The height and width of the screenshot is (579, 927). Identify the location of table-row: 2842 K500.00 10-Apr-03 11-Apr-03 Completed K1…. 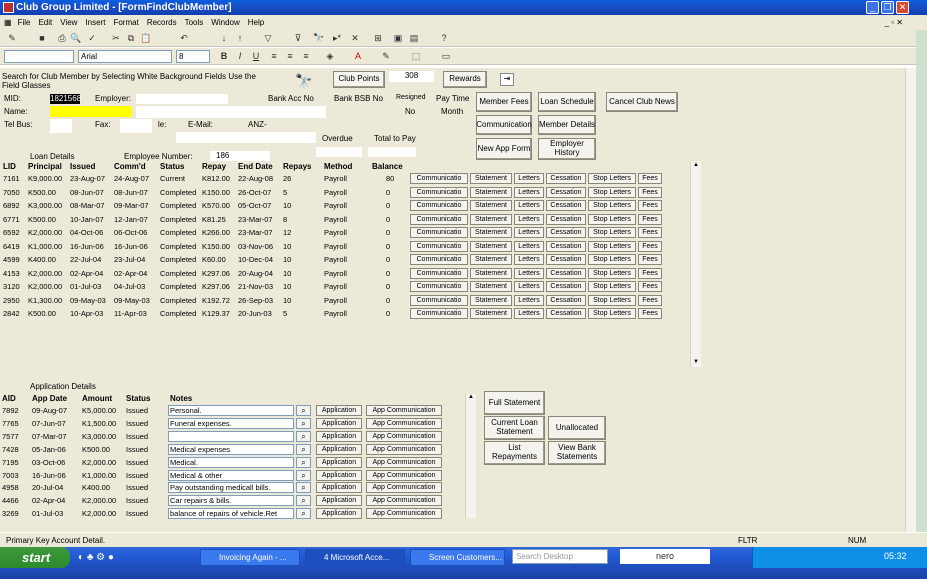
(350, 313).